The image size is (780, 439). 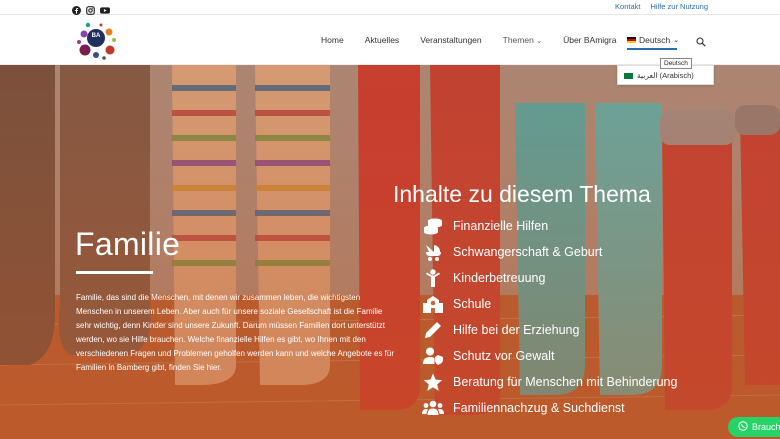 I want to click on topic-beratung-behinderung: Beratung für Menschen mit Behinderung, so click(x=549, y=382).